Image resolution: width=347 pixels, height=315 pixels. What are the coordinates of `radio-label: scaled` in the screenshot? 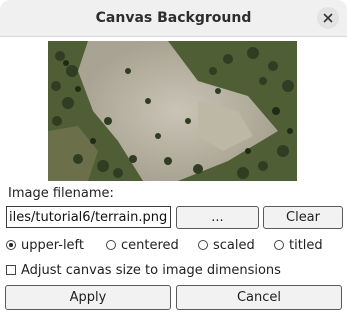 It's located at (234, 245).